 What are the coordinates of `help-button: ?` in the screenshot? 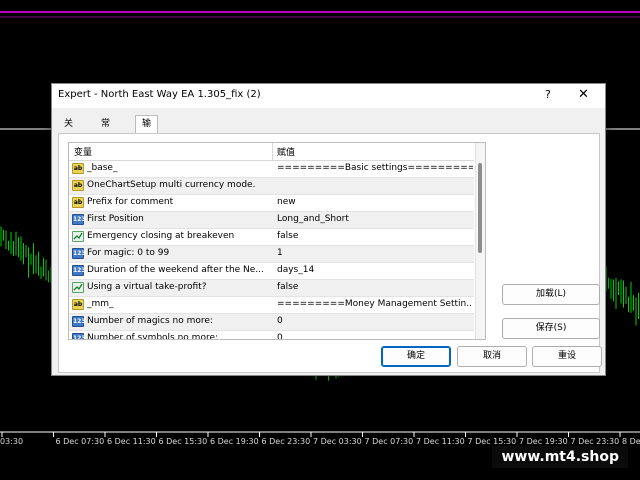 It's located at (548, 94).